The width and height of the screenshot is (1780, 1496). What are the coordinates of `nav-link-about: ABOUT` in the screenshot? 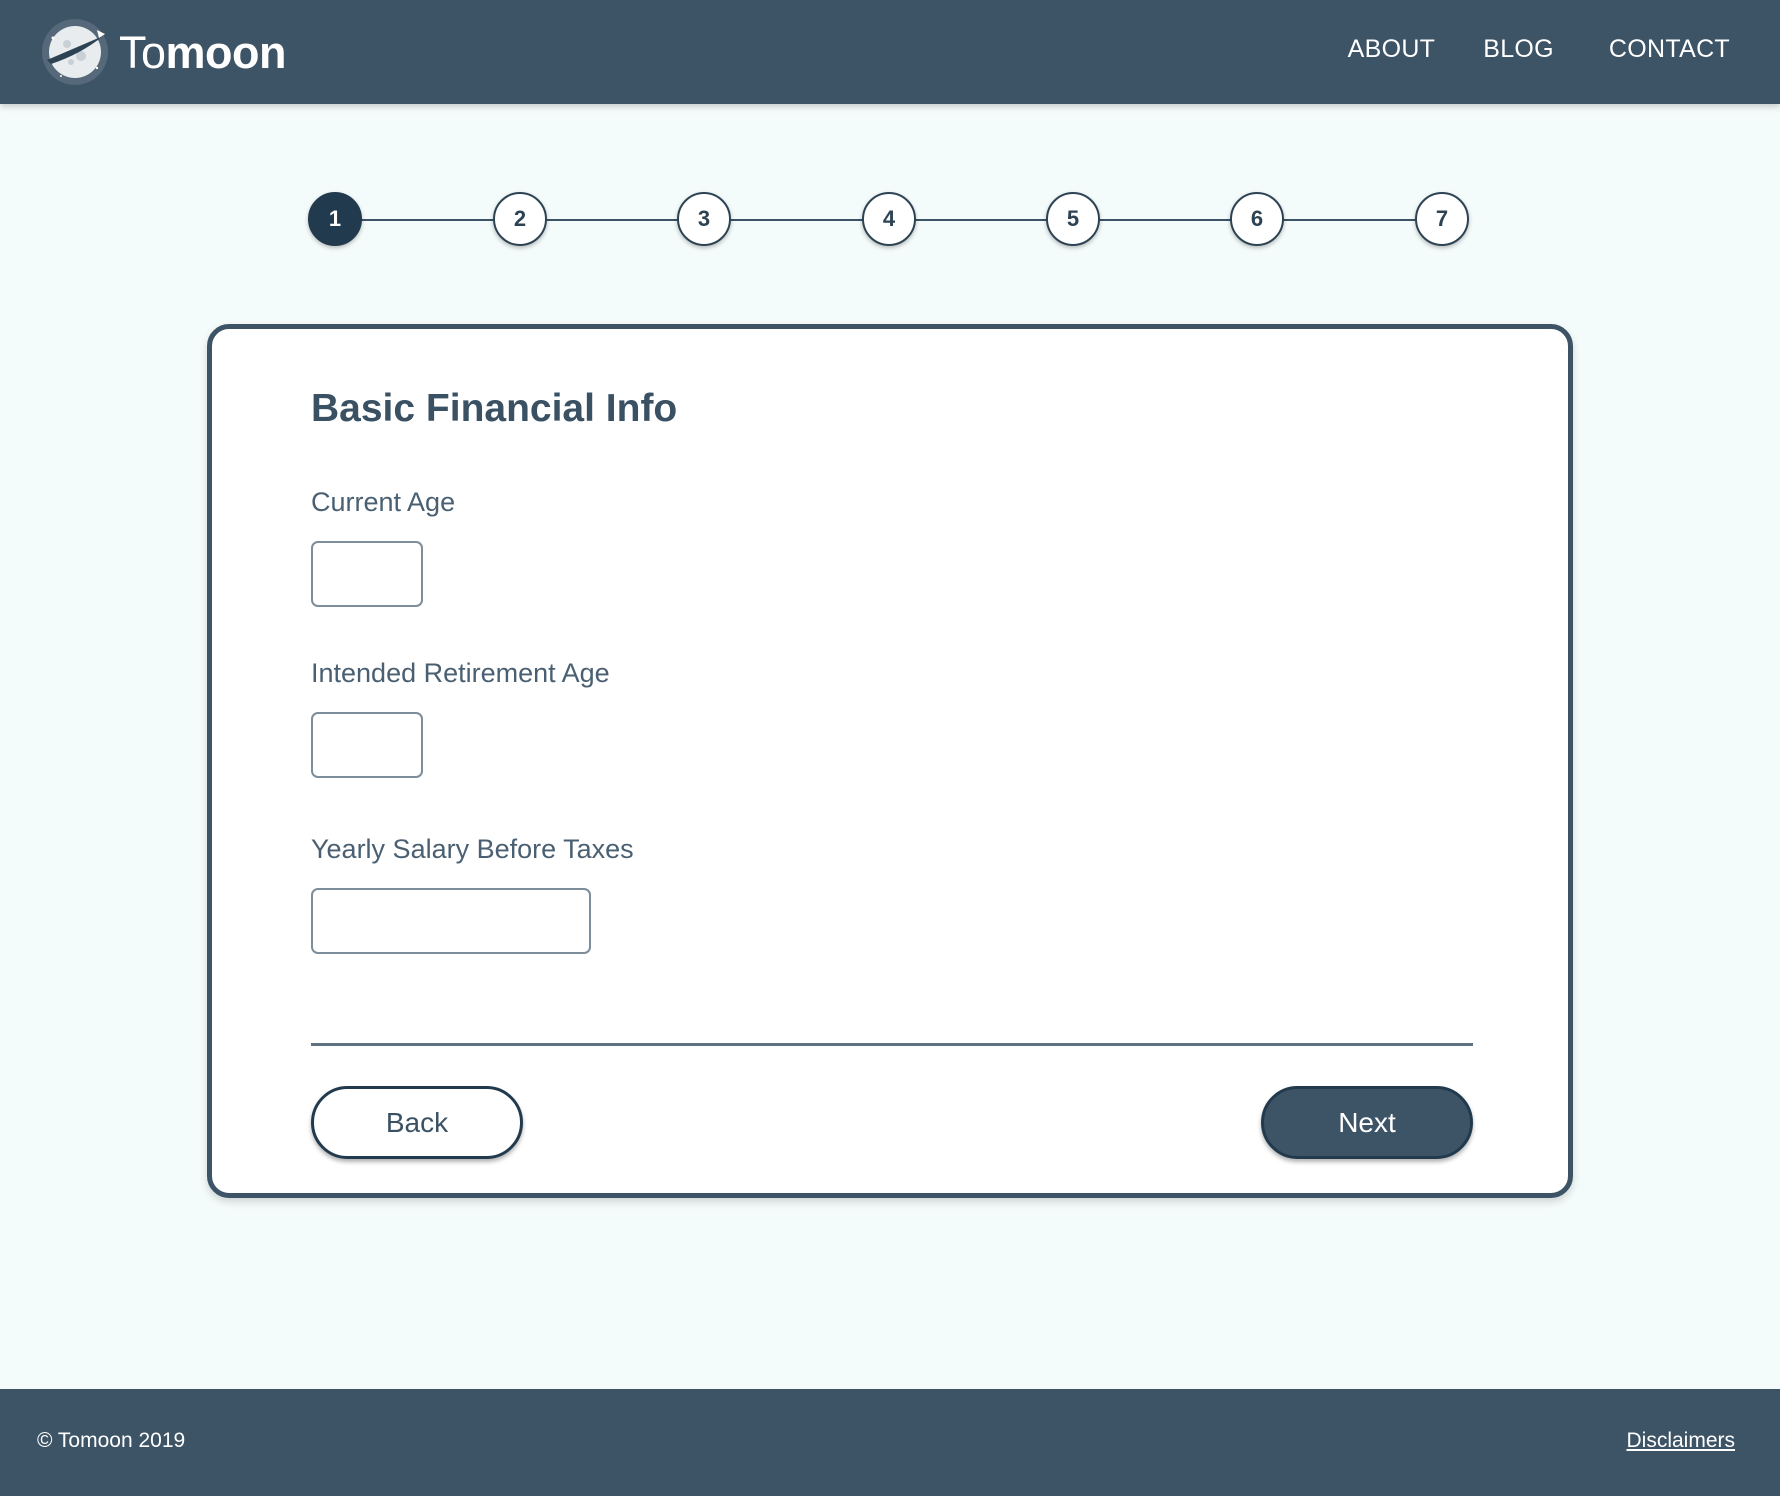 It's located at (1392, 49).